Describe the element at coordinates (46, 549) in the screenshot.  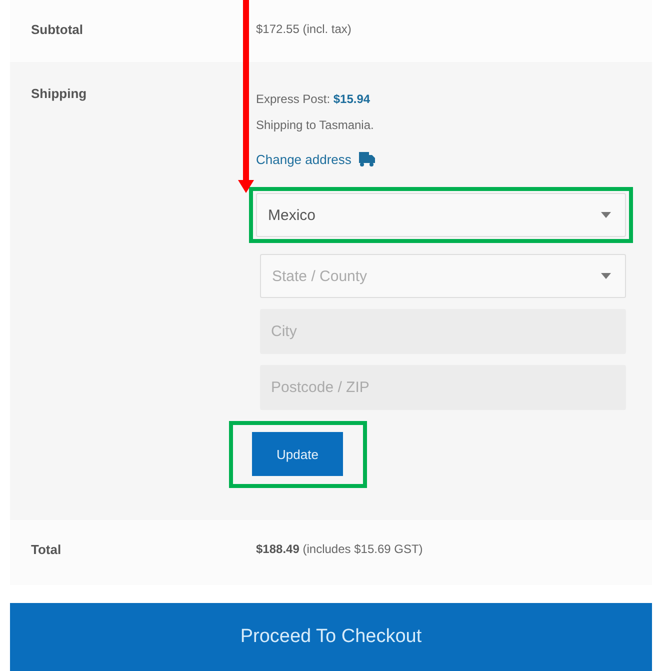
I see `row-label: Total` at that location.